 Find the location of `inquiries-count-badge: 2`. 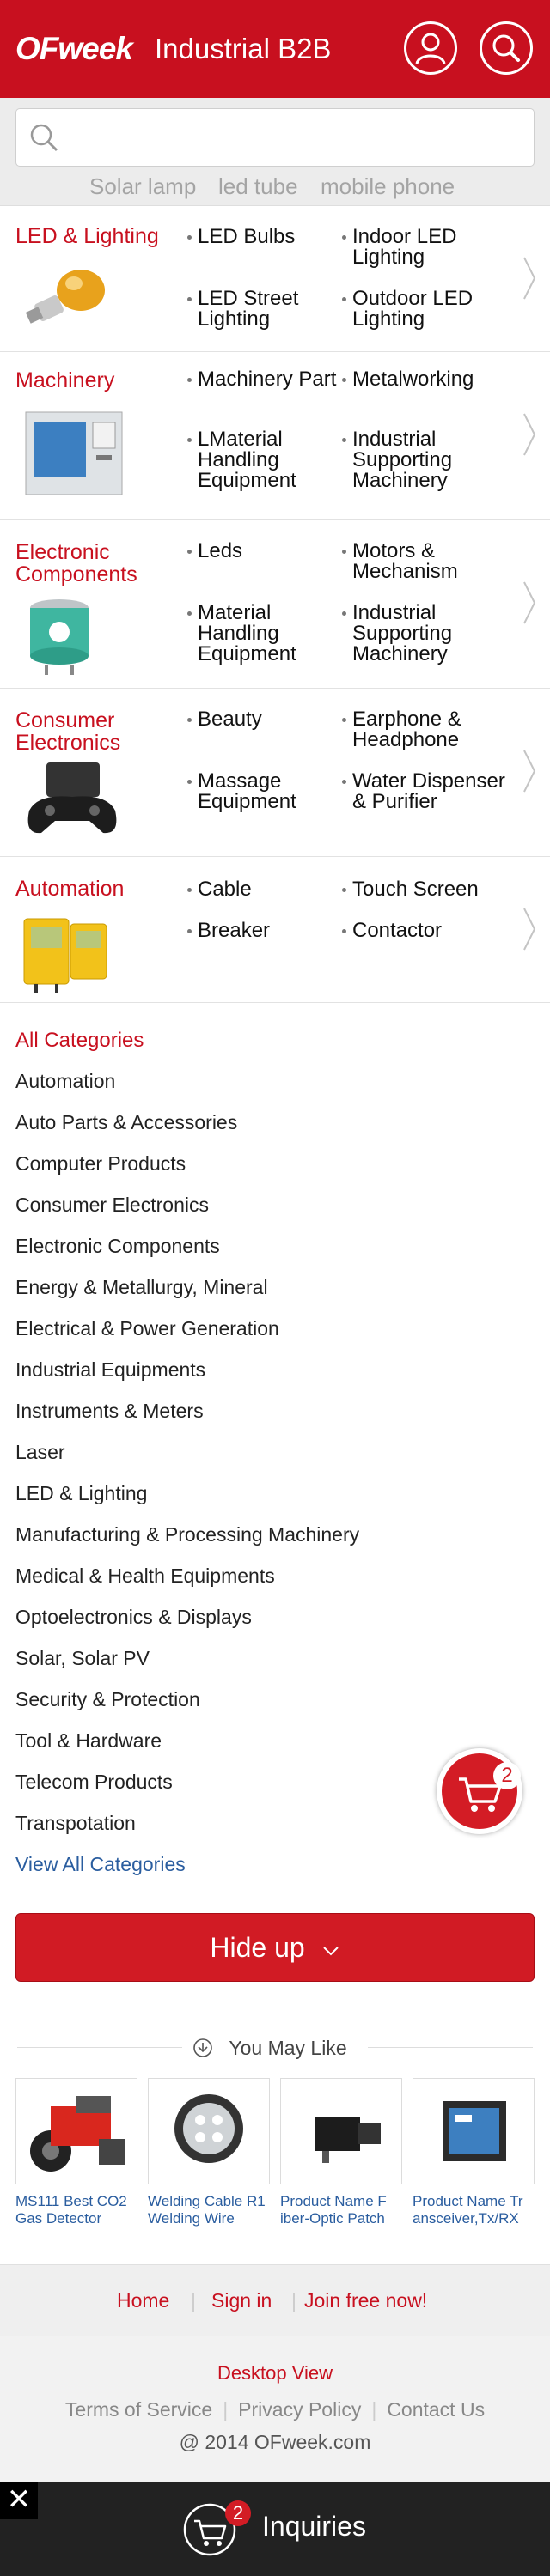

inquiries-count-badge: 2 is located at coordinates (238, 2513).